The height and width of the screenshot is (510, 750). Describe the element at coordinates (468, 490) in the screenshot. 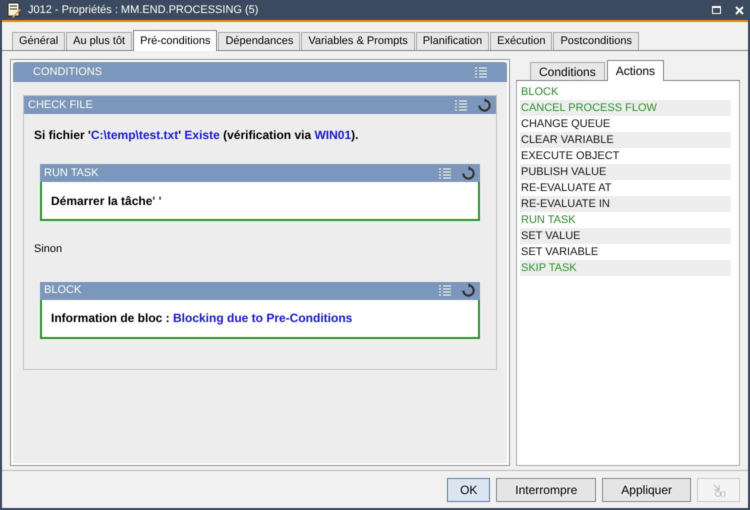

I see `dialog-button: OK` at that location.